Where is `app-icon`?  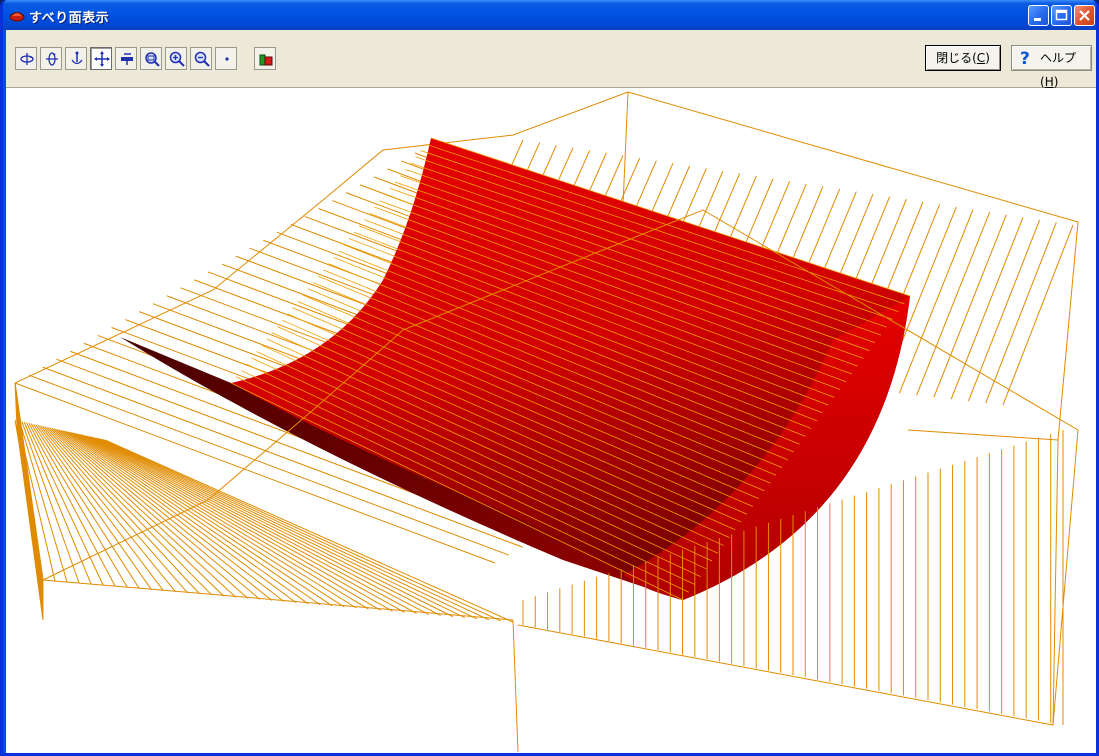 app-icon is located at coordinates (17, 17).